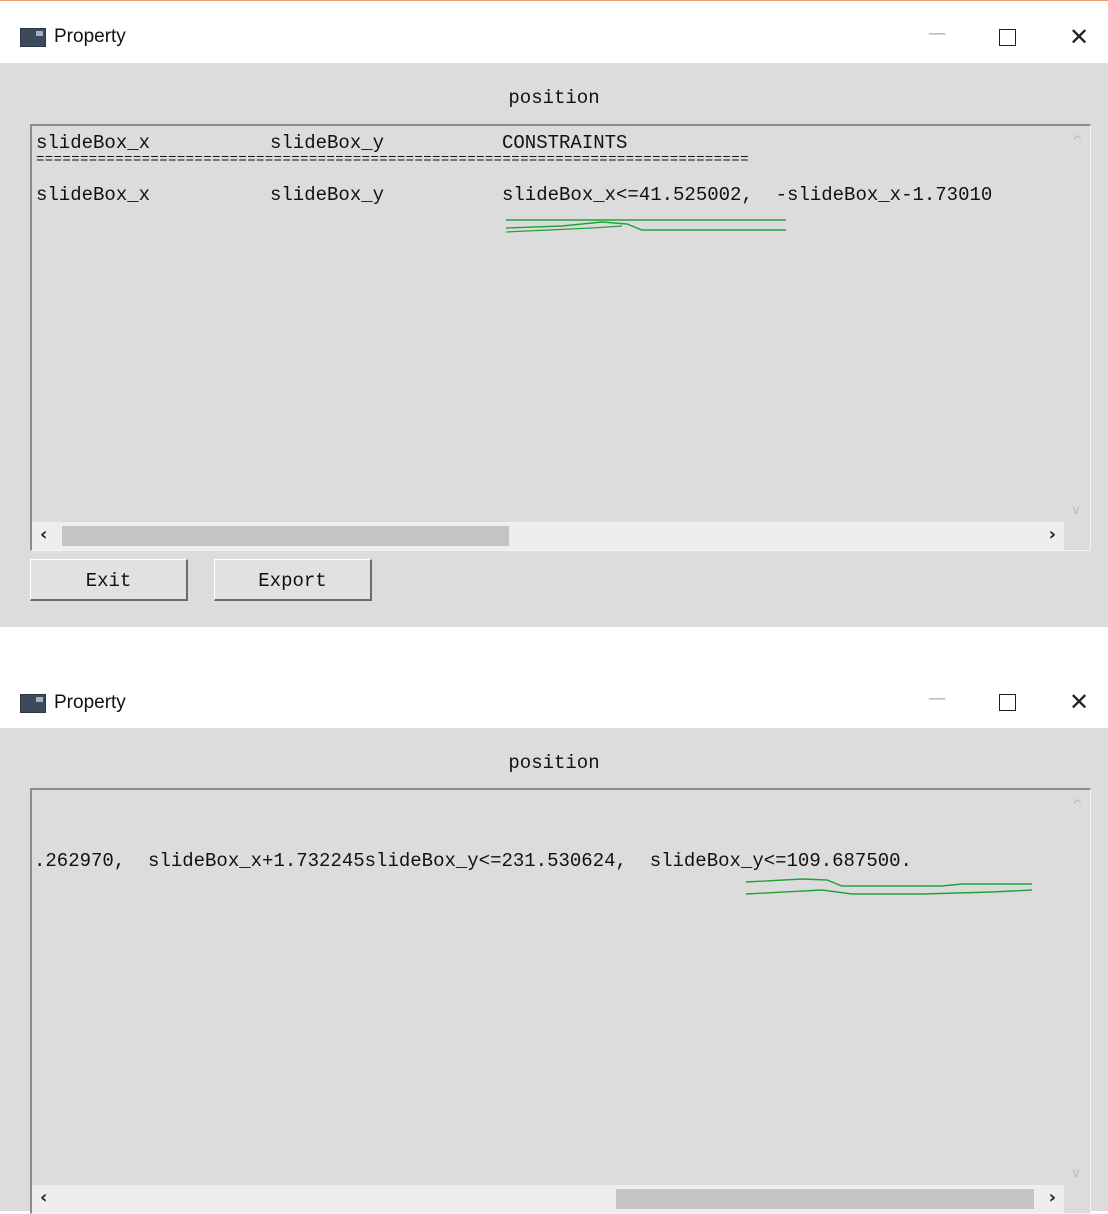  Describe the element at coordinates (327, 143) in the screenshot. I see `header-col-y: slideBox_y` at that location.